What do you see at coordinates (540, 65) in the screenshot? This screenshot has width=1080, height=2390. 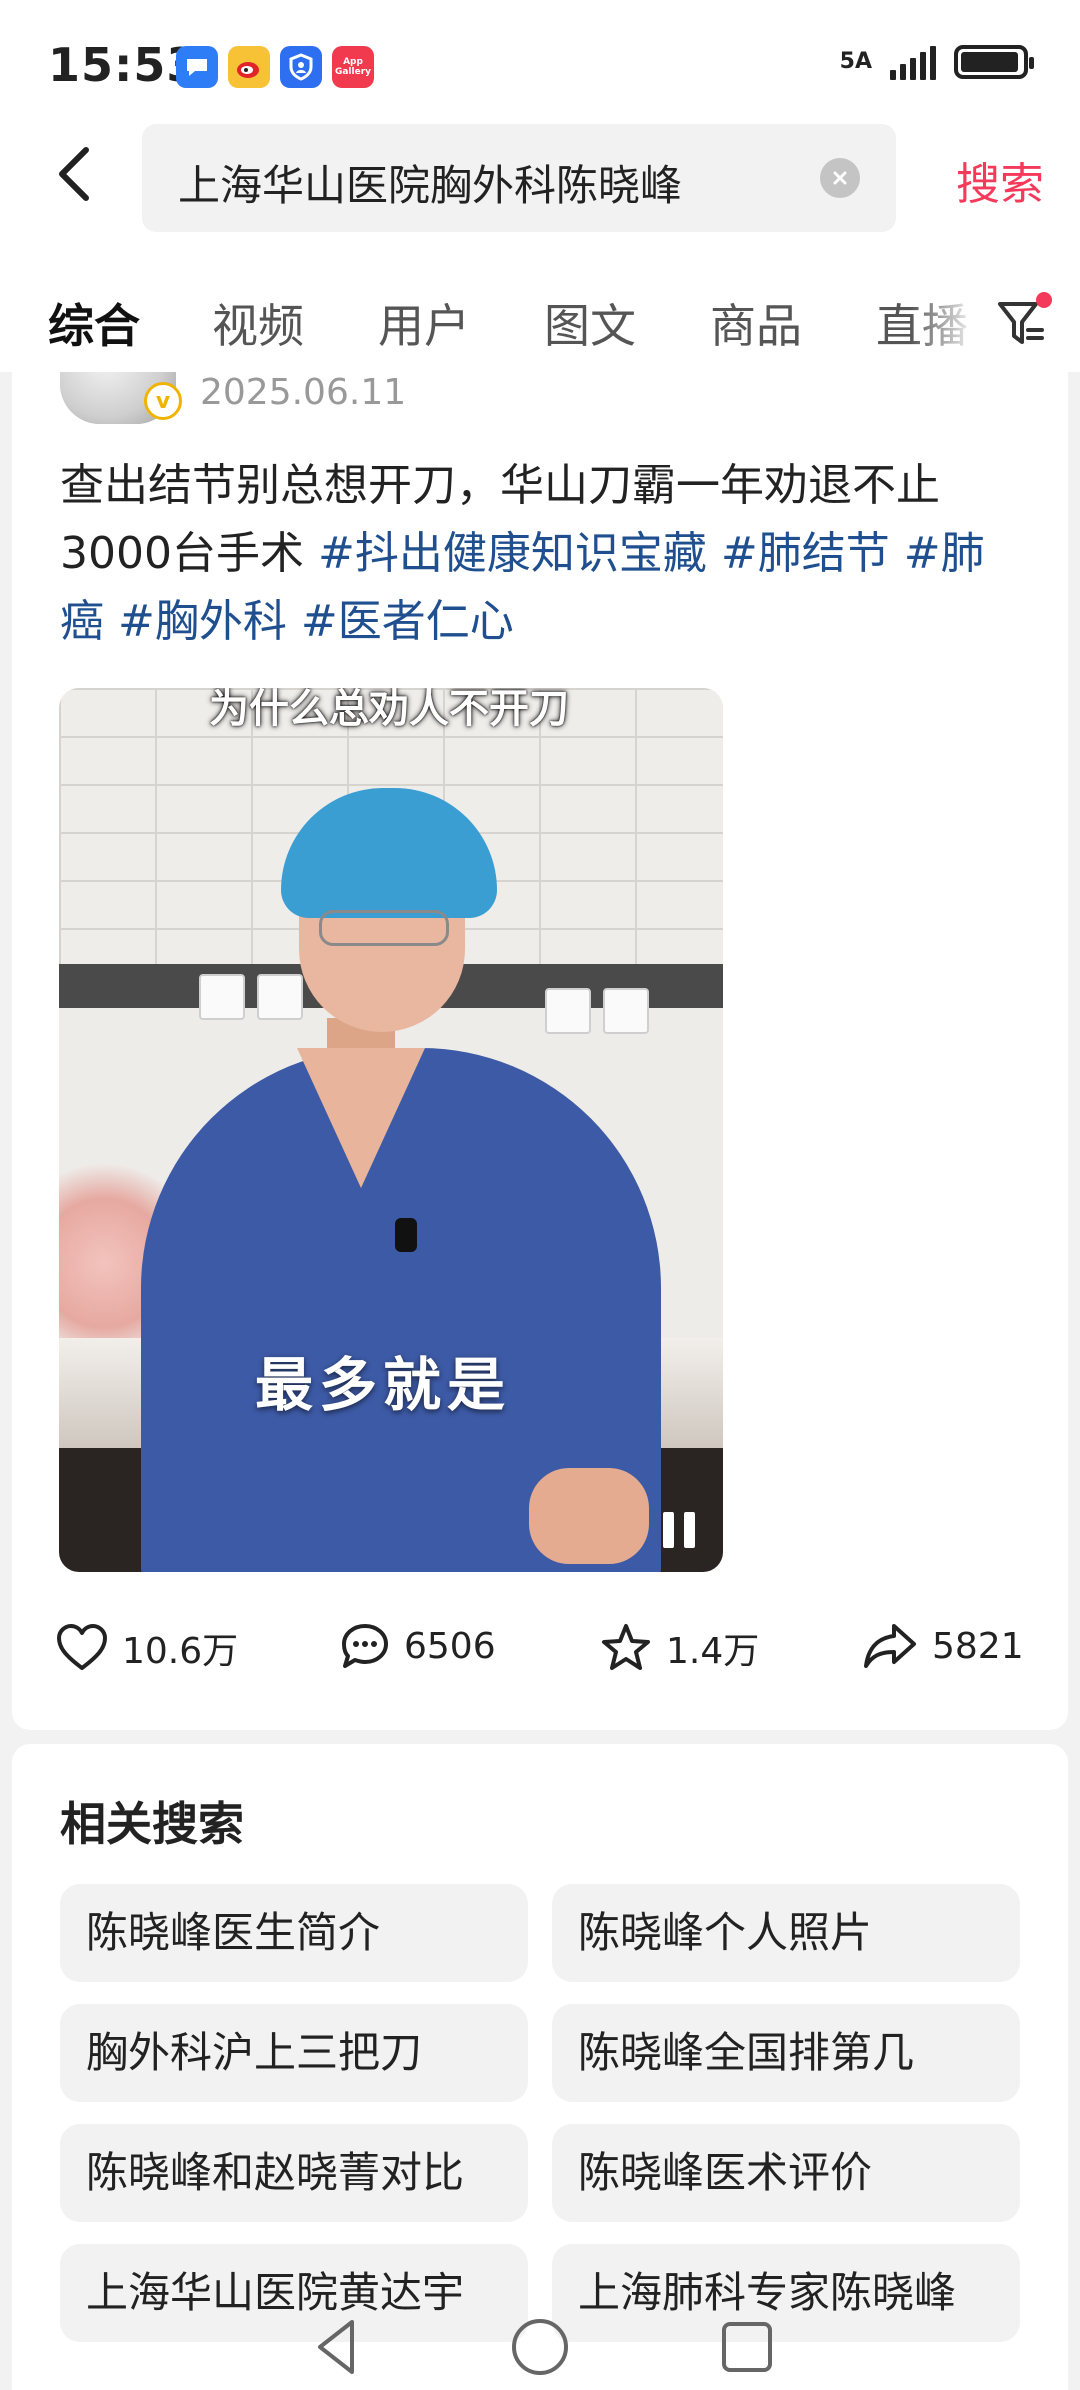 I see `status-bar: 15:53 App Gallery 5A` at bounding box center [540, 65].